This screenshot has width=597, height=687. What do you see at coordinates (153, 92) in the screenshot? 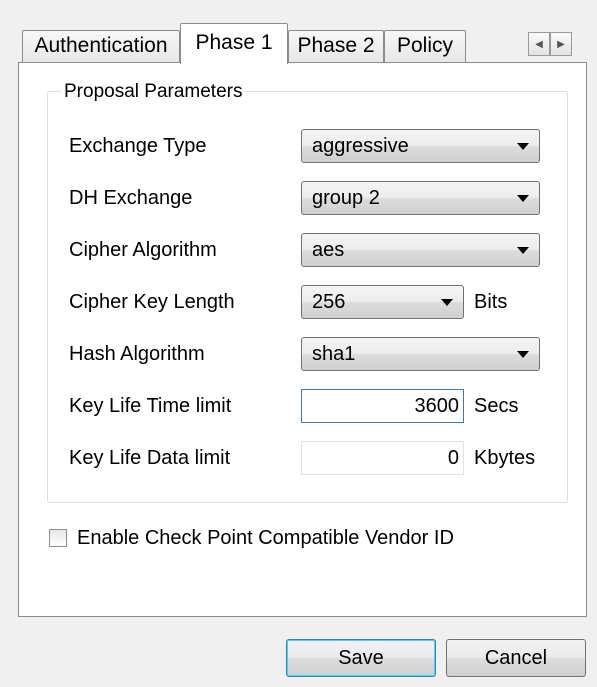
I see `group-title: Proposal Parameters` at bounding box center [153, 92].